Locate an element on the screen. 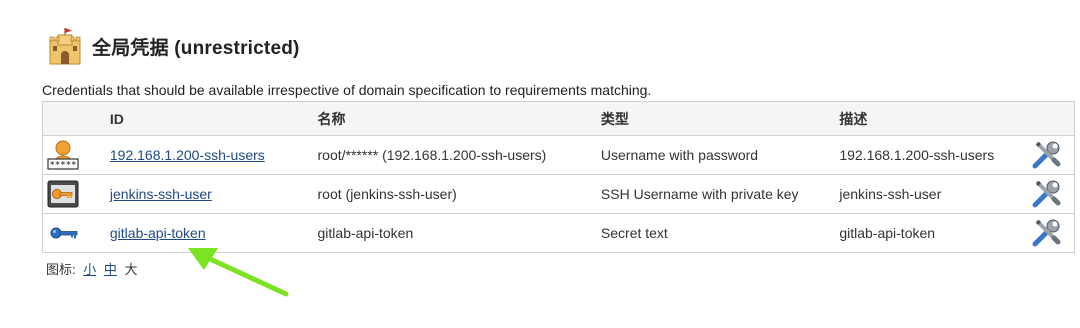  header-type: 类型 is located at coordinates (720, 118).